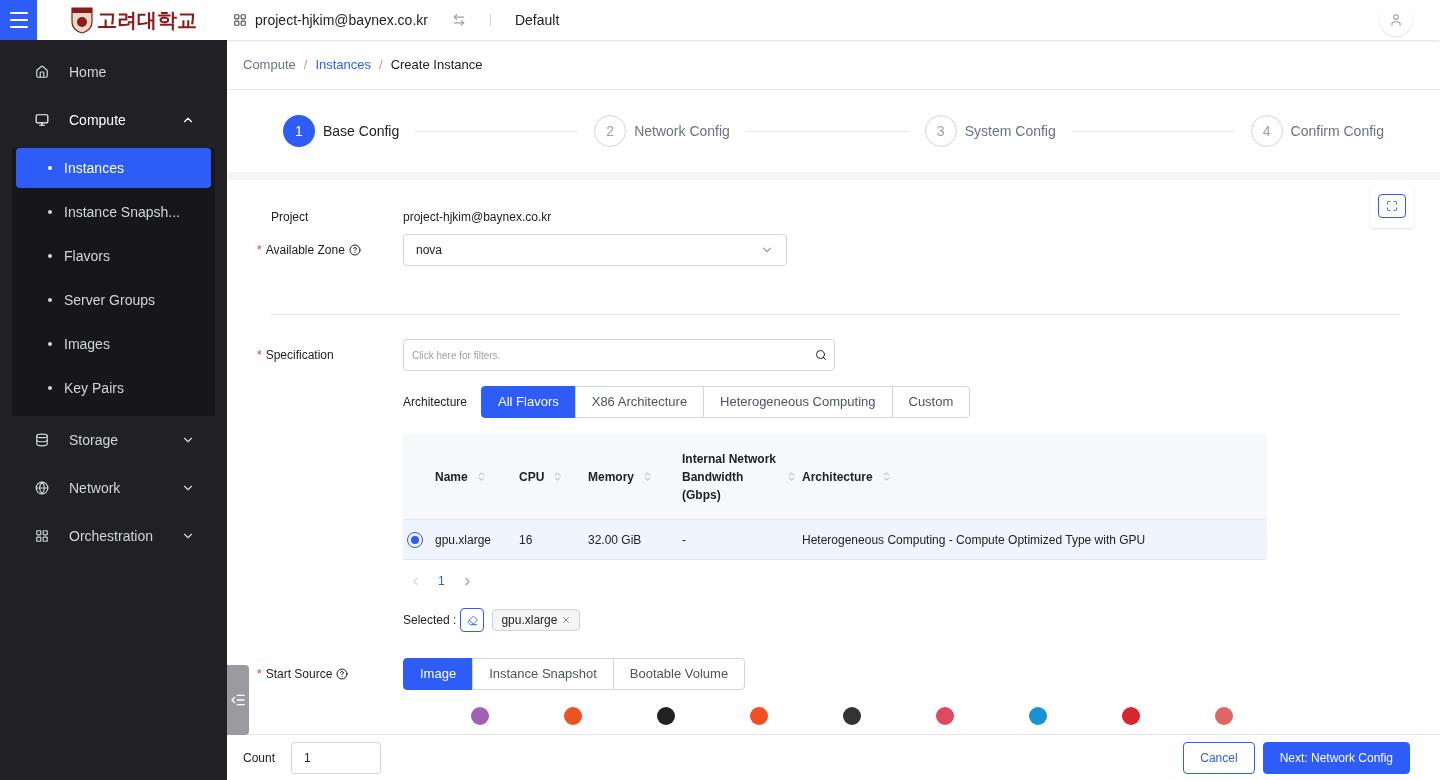  Describe the element at coordinates (595, 250) in the screenshot. I see `zone-select: nova` at that location.